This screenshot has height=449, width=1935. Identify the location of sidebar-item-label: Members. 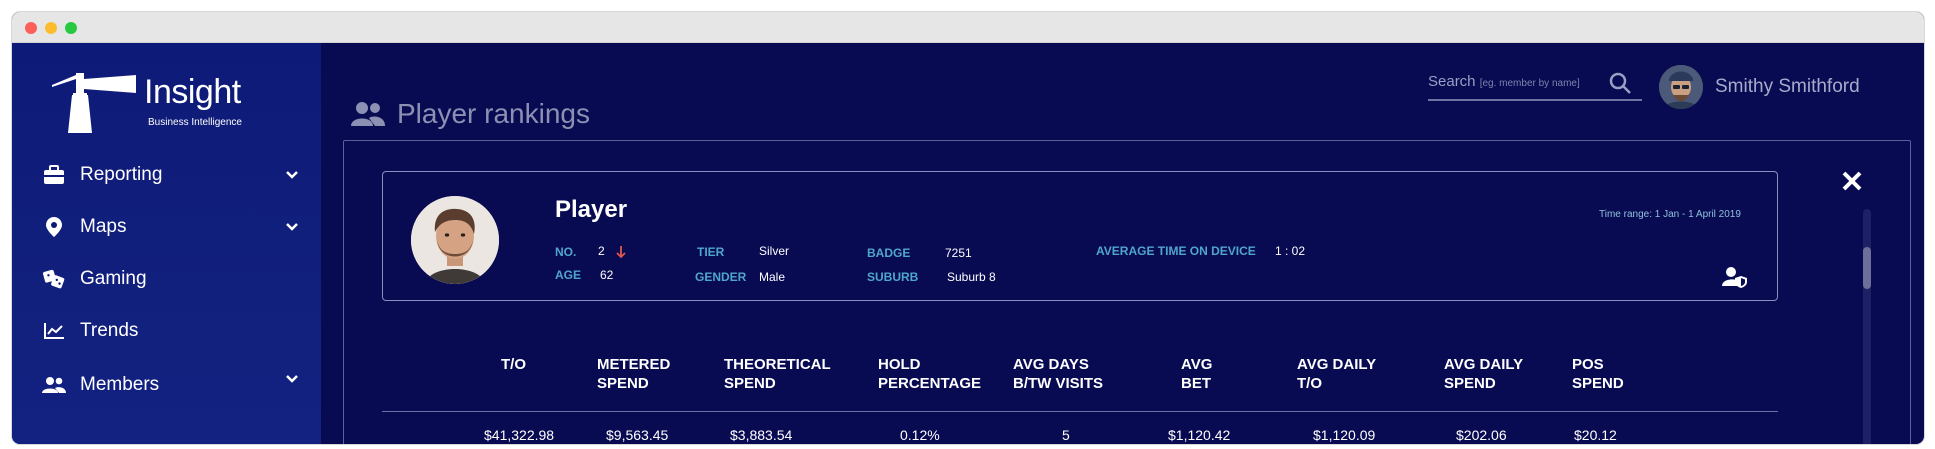
(120, 384).